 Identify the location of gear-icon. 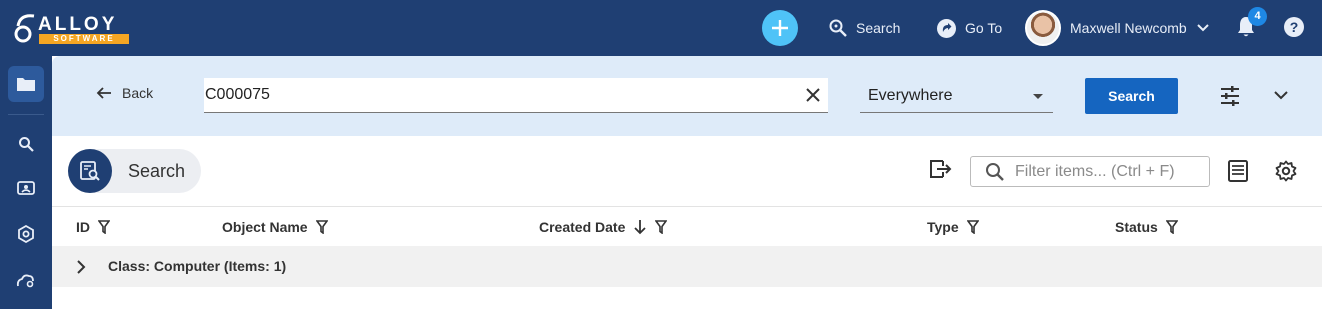
(1286, 171).